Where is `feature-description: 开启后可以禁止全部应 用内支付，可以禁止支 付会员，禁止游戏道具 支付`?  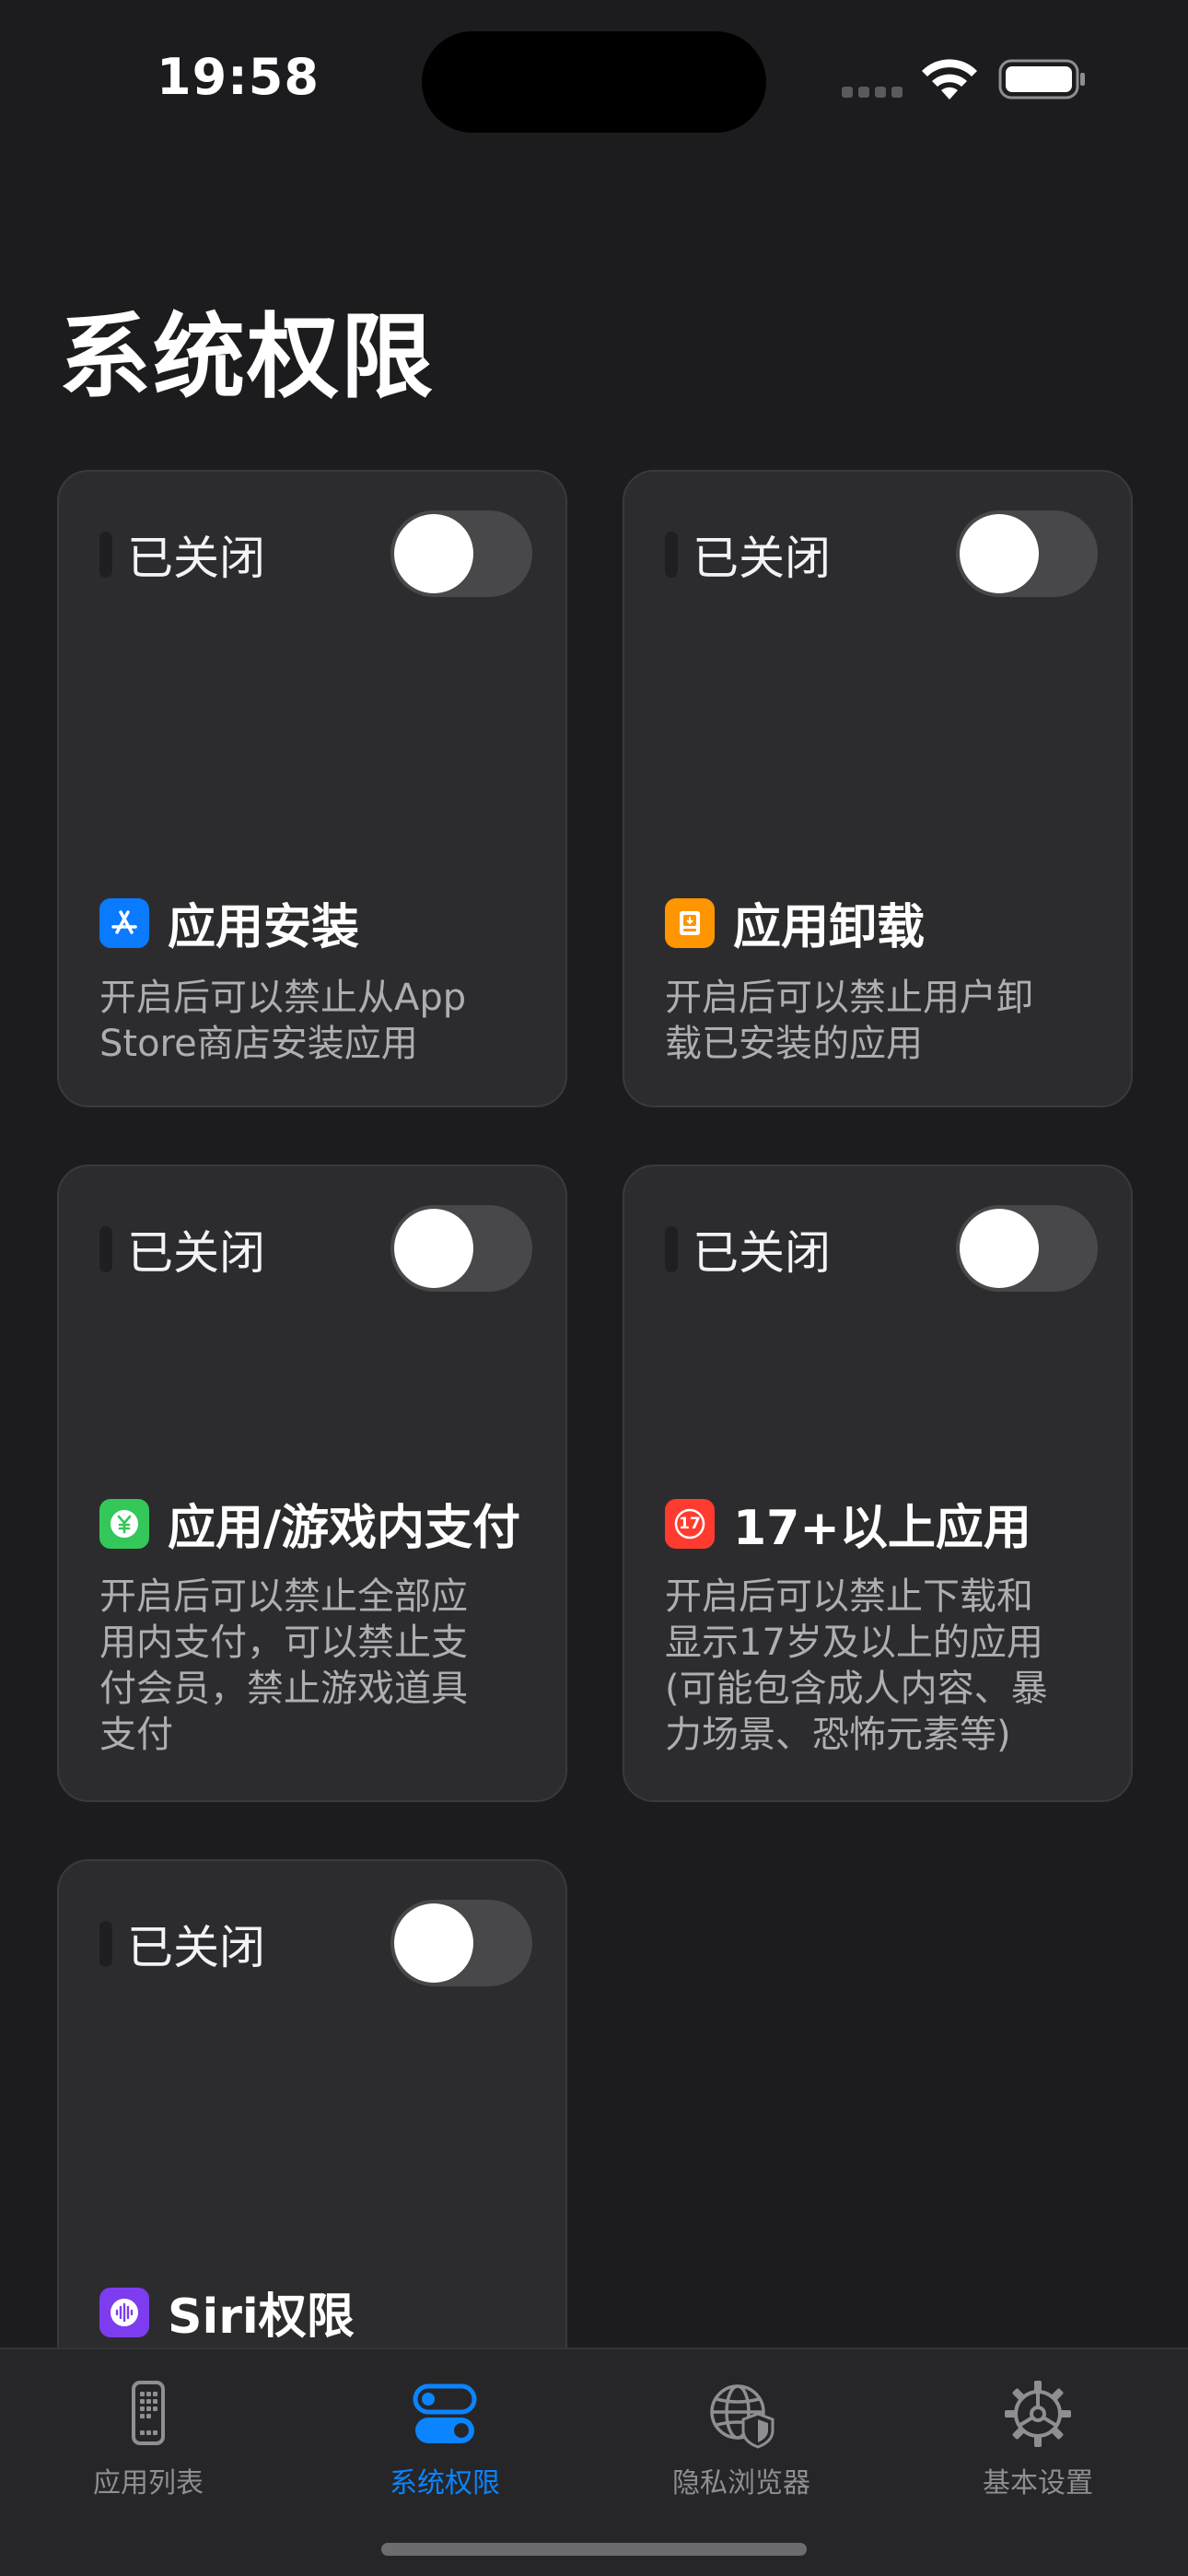 feature-description: 开启后可以禁止全部应 用内支付，可以禁止支 付会员，禁止游戏道具 支付 is located at coordinates (283, 1665).